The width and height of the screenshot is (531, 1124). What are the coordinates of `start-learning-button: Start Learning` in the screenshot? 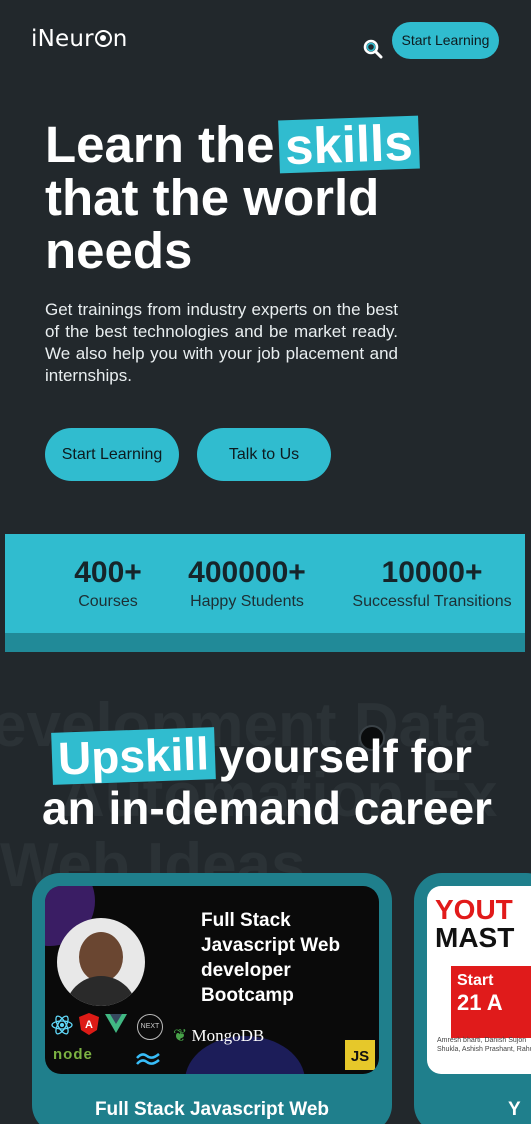 It's located at (112, 454).